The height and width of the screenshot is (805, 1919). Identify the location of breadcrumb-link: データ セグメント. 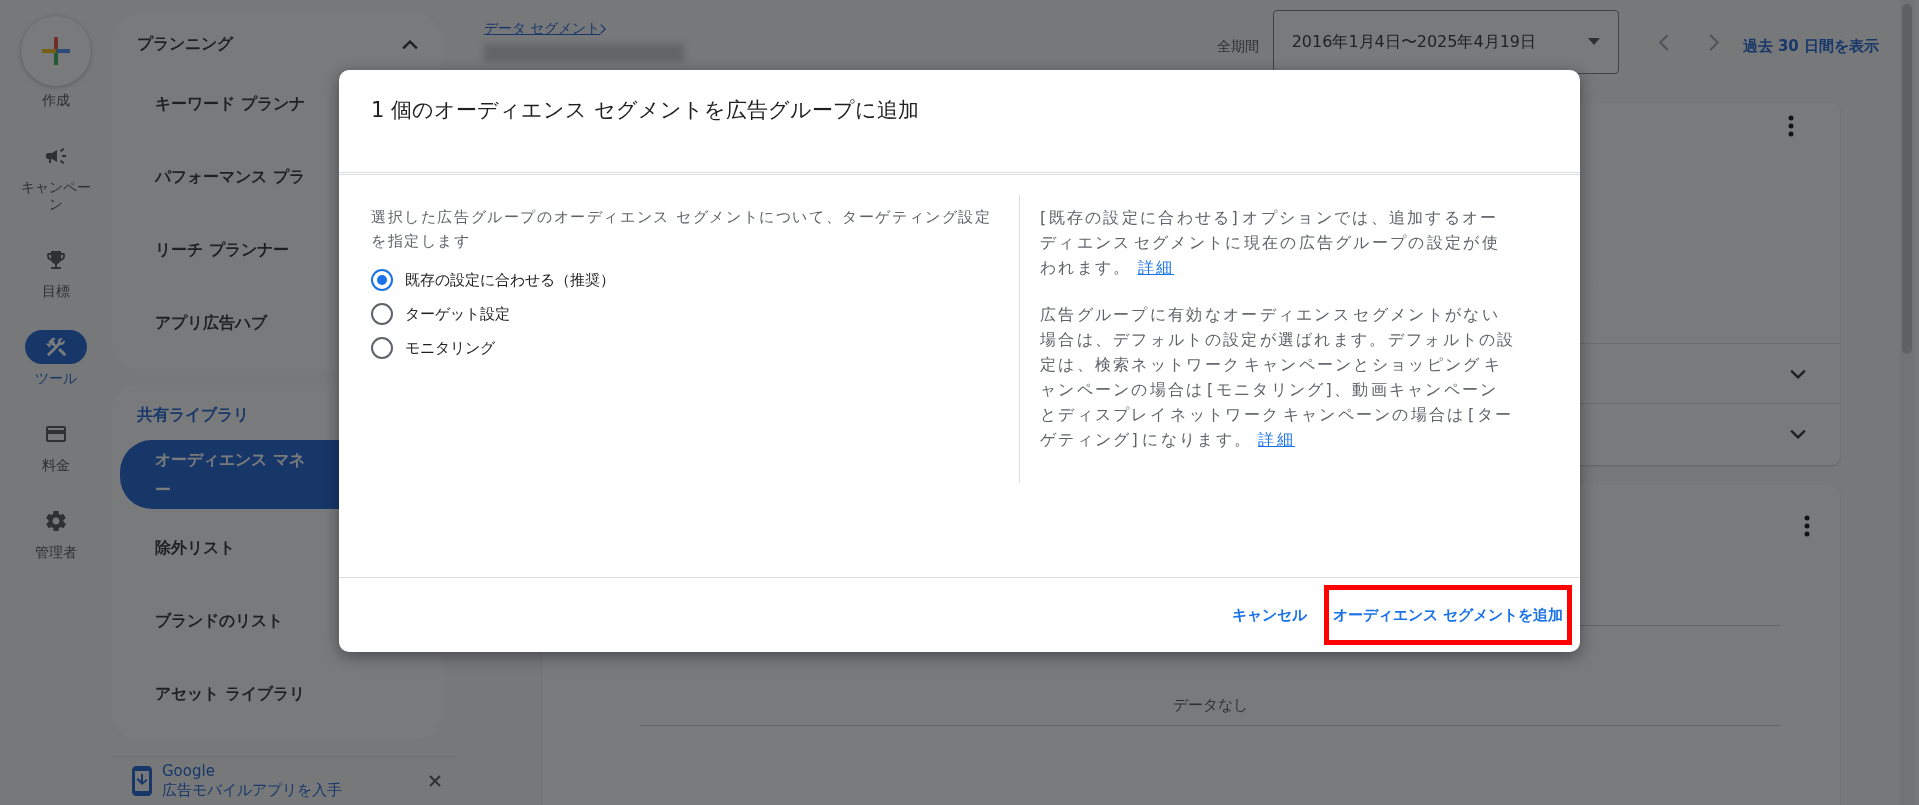
(850, 29).